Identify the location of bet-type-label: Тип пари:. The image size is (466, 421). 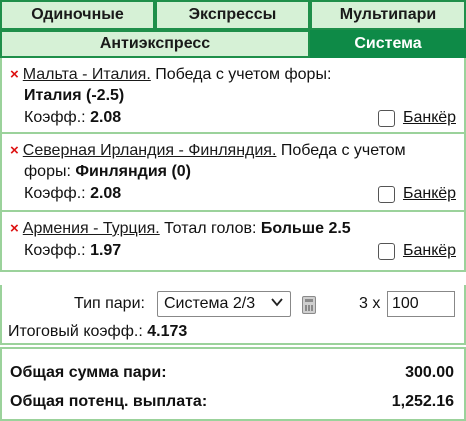
(109, 303).